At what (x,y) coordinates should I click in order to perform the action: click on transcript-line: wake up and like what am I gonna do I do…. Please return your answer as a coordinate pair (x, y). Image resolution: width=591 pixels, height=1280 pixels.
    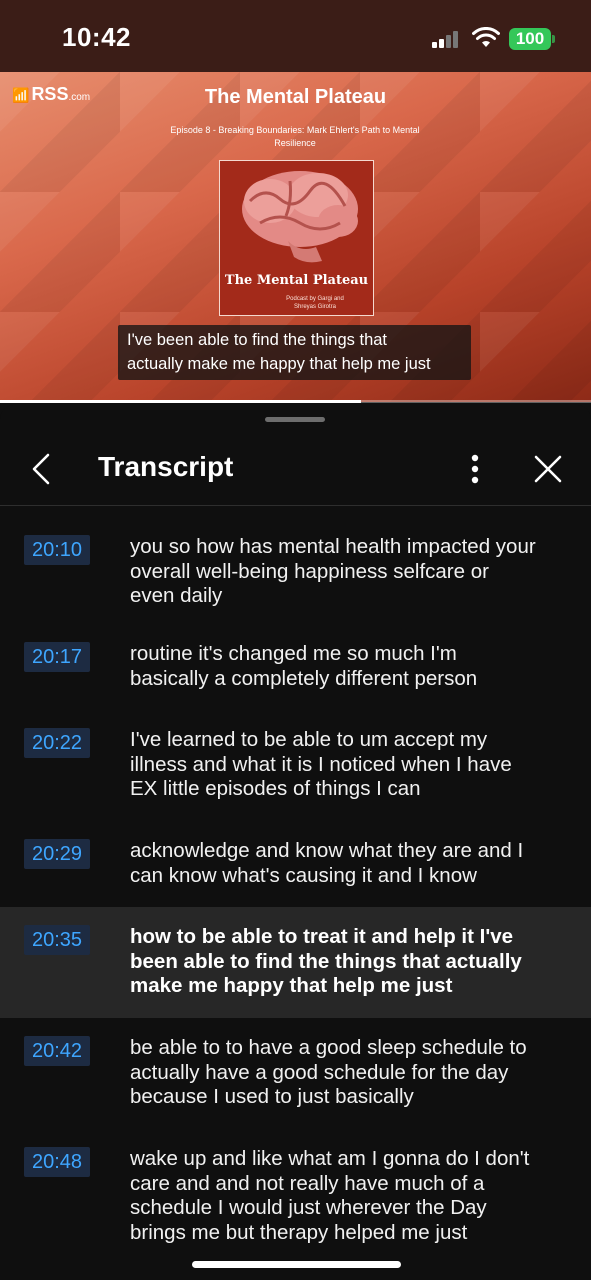
    Looking at the image, I should click on (330, 1158).